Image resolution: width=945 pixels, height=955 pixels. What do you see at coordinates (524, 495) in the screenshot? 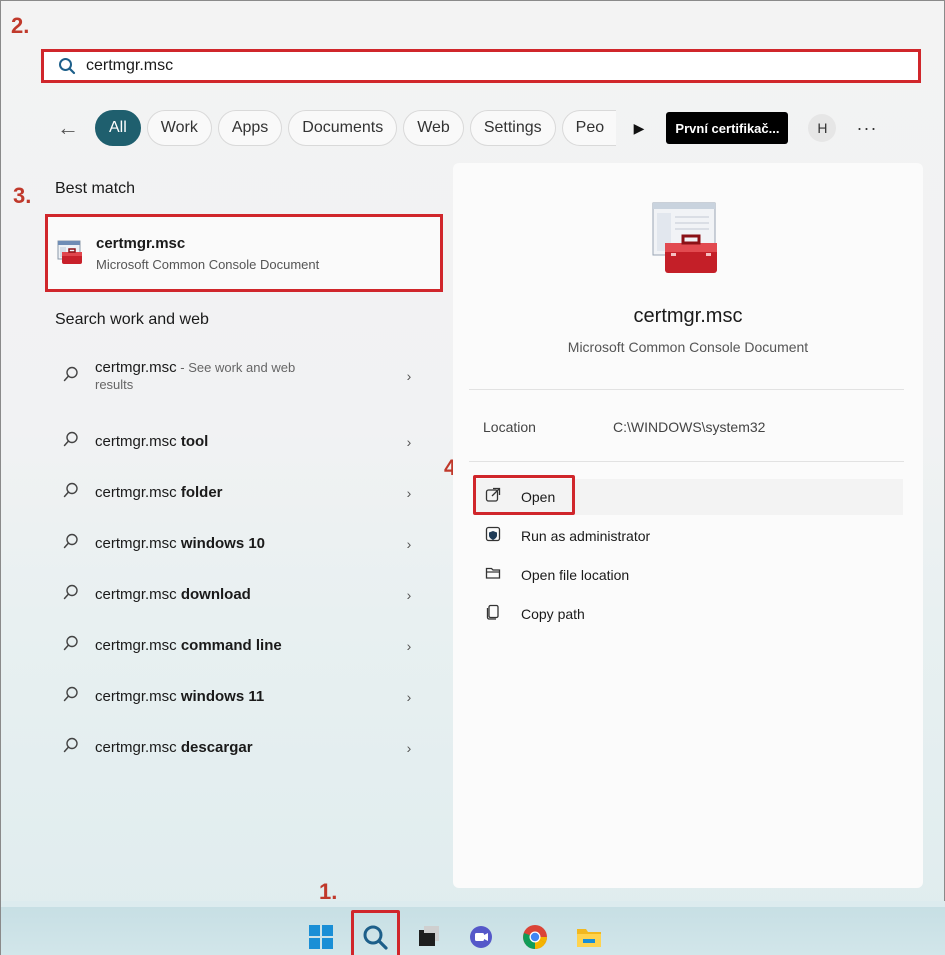
I see `open-highlight` at bounding box center [524, 495].